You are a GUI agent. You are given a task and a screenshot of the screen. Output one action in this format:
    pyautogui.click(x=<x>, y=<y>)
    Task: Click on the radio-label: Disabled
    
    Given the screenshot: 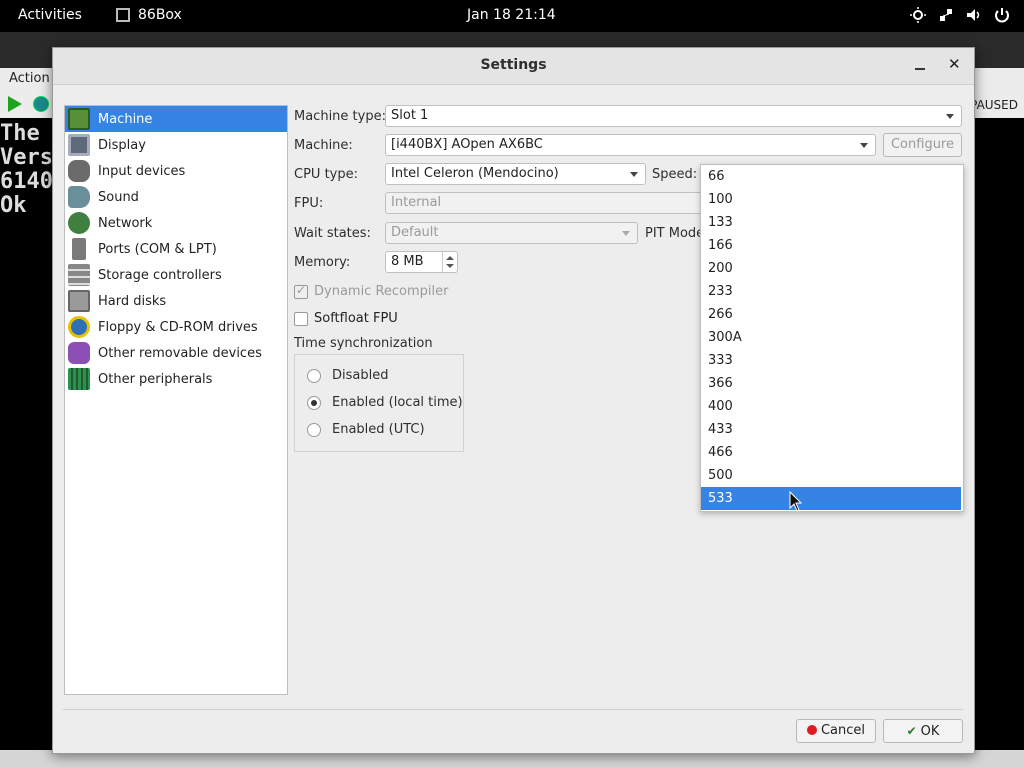 What is the action you would take?
    pyautogui.click(x=360, y=375)
    